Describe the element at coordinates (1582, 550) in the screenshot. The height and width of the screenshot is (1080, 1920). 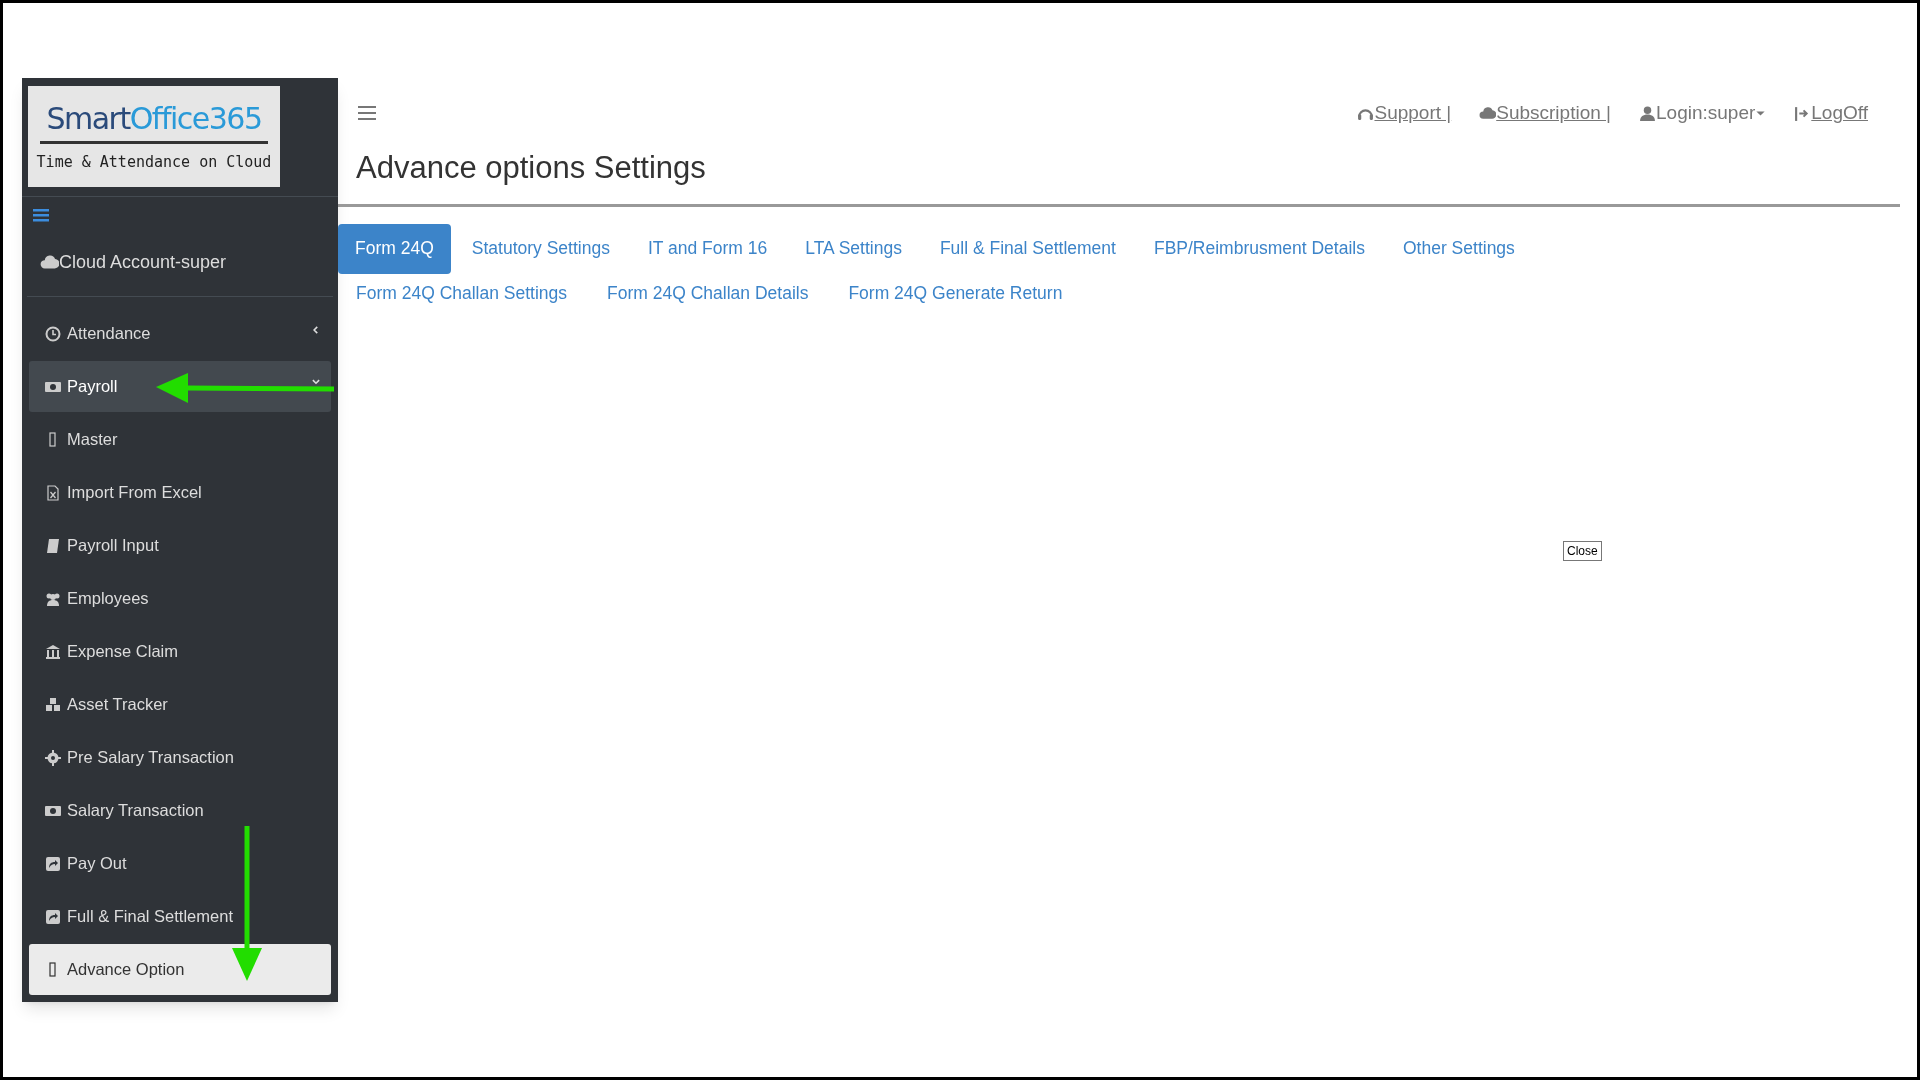
I see `close-button: Close` at that location.